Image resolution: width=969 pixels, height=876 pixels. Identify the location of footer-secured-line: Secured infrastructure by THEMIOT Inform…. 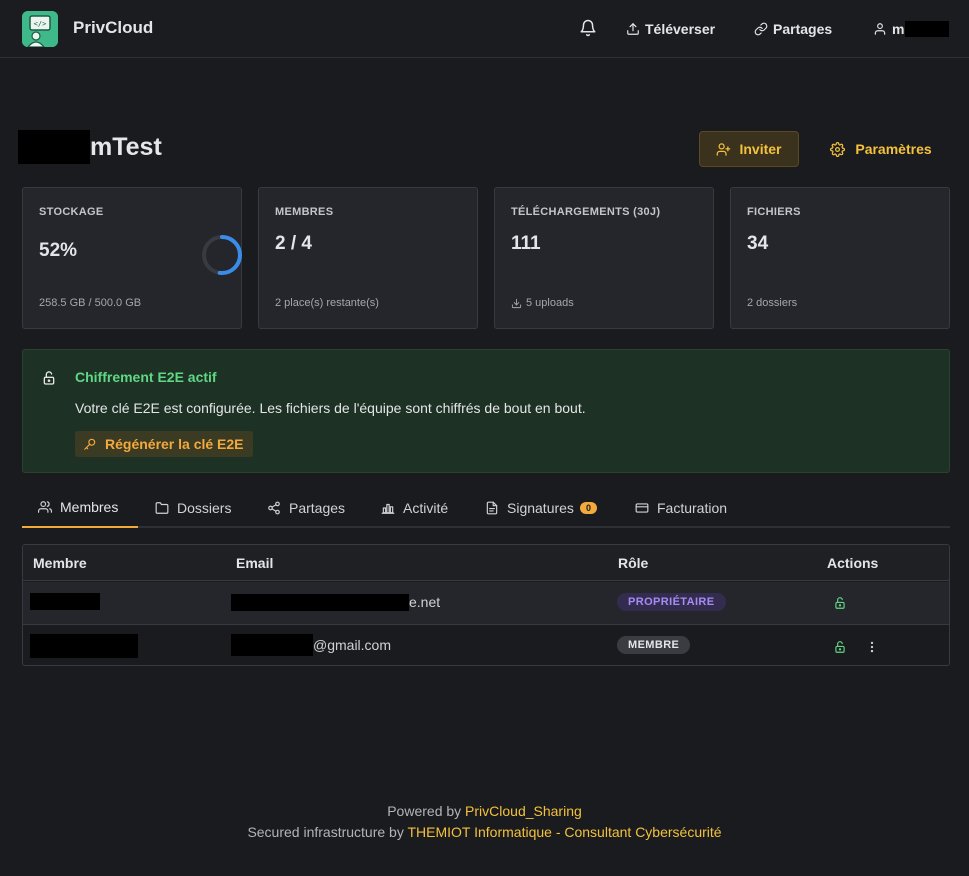
(484, 832).